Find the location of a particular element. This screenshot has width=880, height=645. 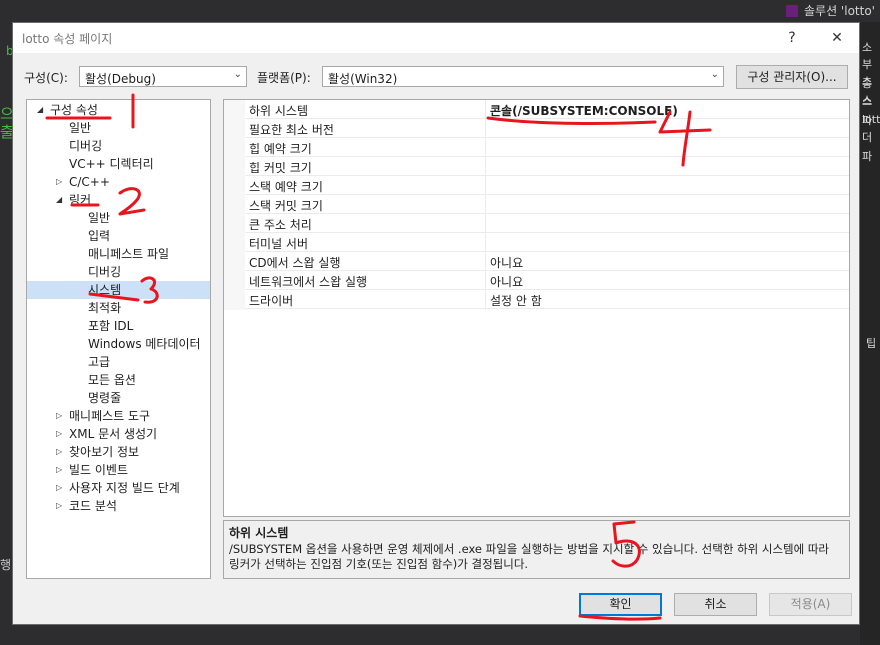

tree-item: ▷ 매니페스트 도구 is located at coordinates (118, 416).